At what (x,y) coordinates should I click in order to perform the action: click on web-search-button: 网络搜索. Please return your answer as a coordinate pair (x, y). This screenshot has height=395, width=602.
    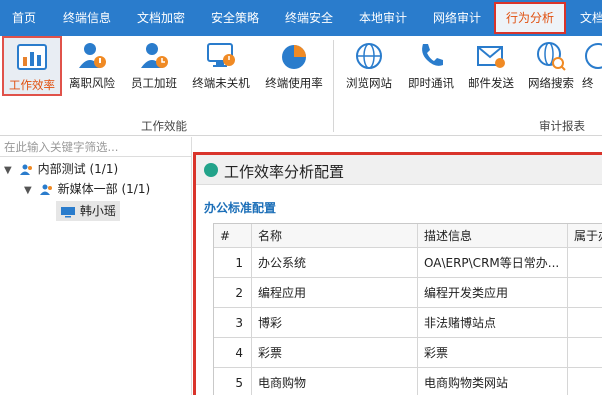
    Looking at the image, I should click on (551, 66).